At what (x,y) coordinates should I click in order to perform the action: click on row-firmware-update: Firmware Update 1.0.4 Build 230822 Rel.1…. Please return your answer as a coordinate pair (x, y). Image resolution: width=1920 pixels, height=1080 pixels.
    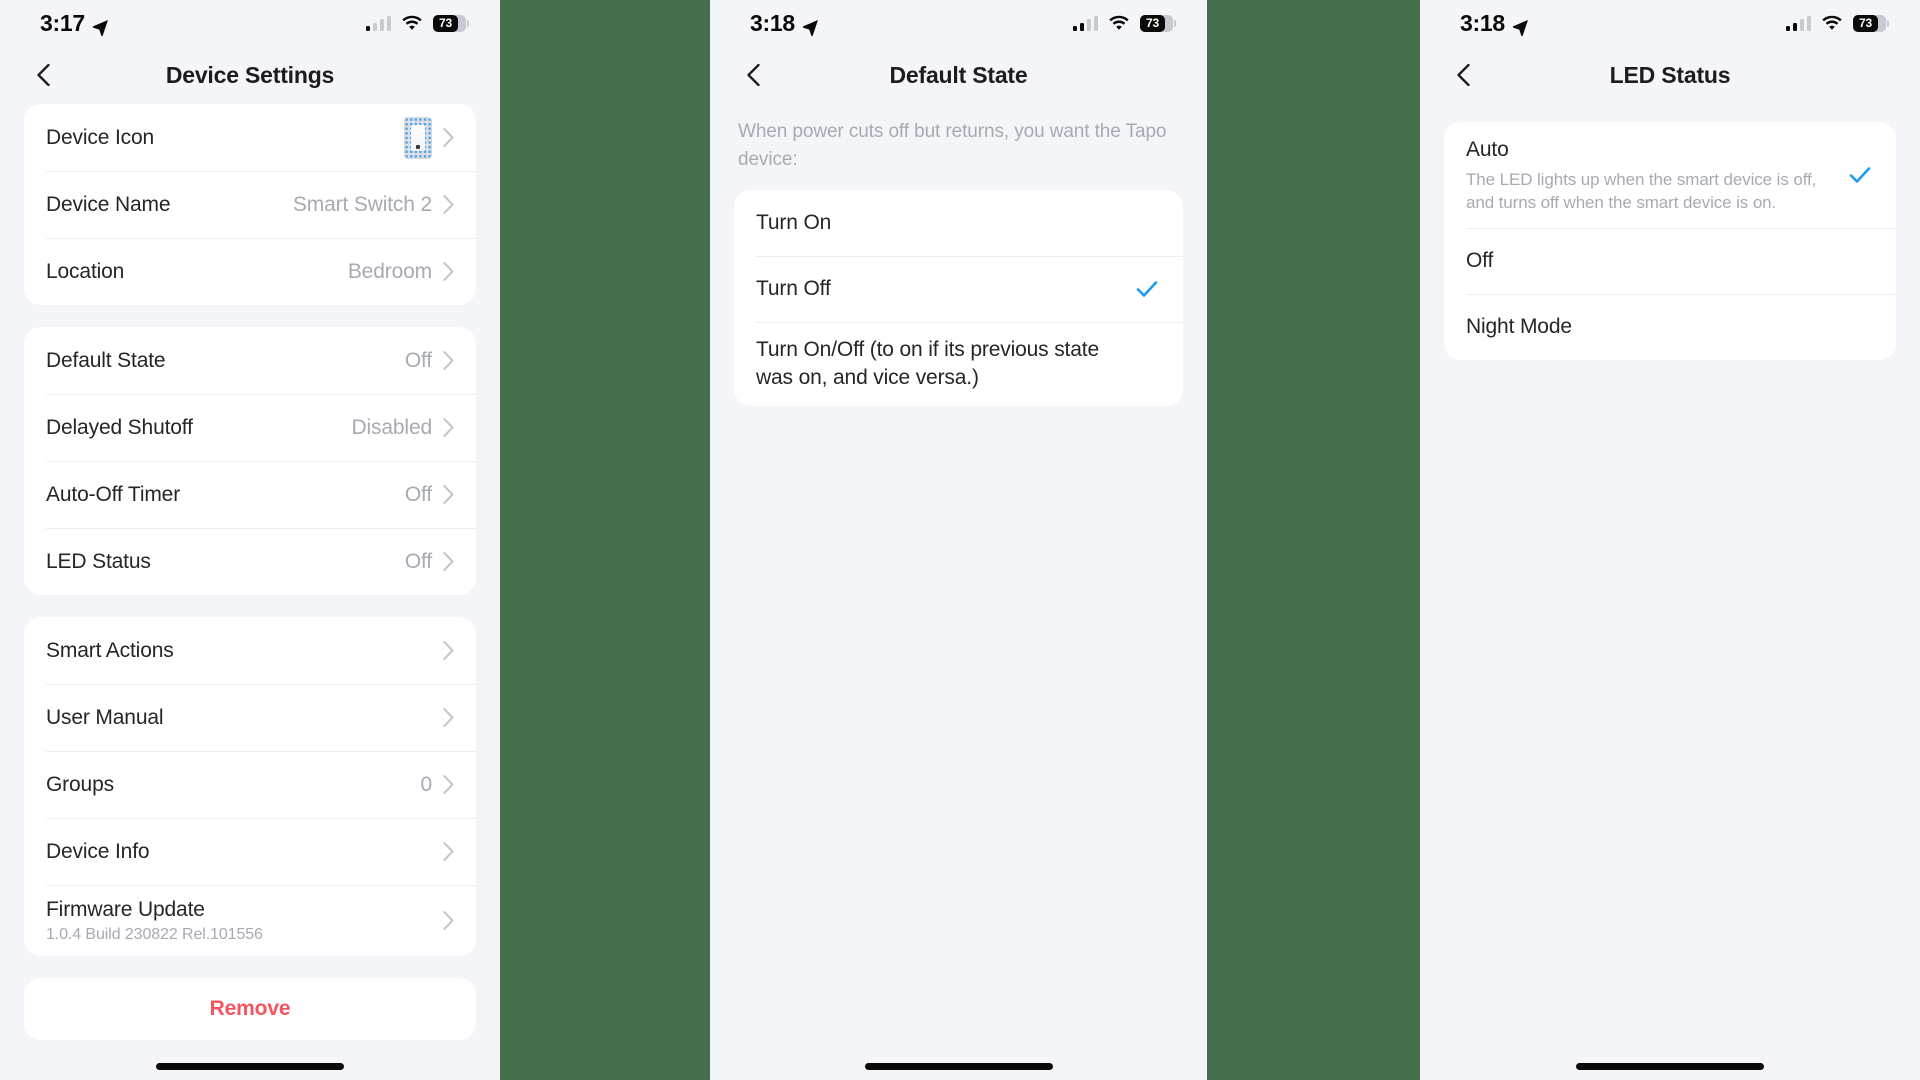
    Looking at the image, I should click on (250, 920).